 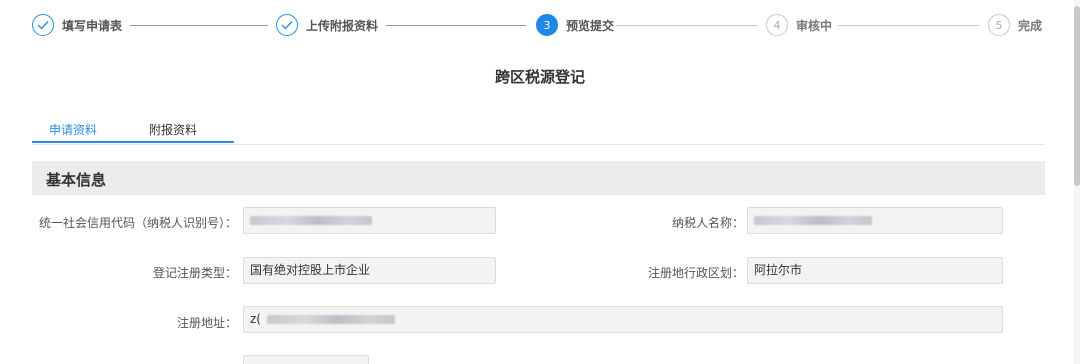 What do you see at coordinates (999, 25) in the screenshot?
I see `step-number: 5` at bounding box center [999, 25].